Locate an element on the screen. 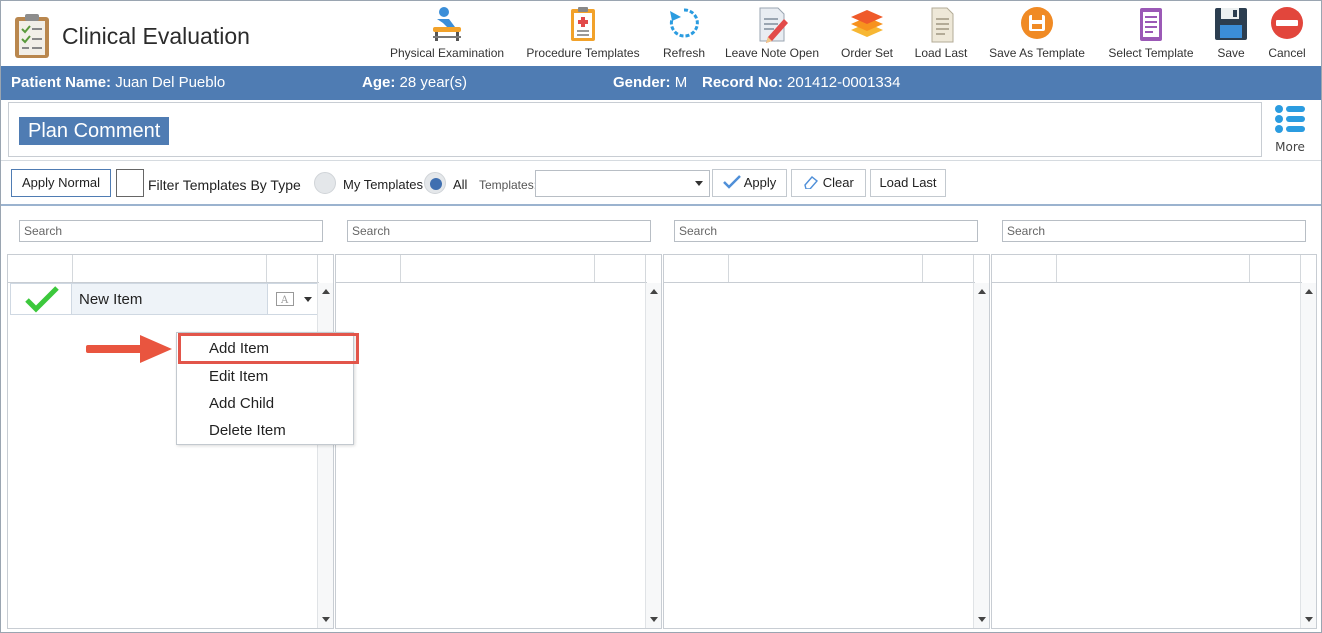  cancel-icon is located at coordinates (1287, 23).